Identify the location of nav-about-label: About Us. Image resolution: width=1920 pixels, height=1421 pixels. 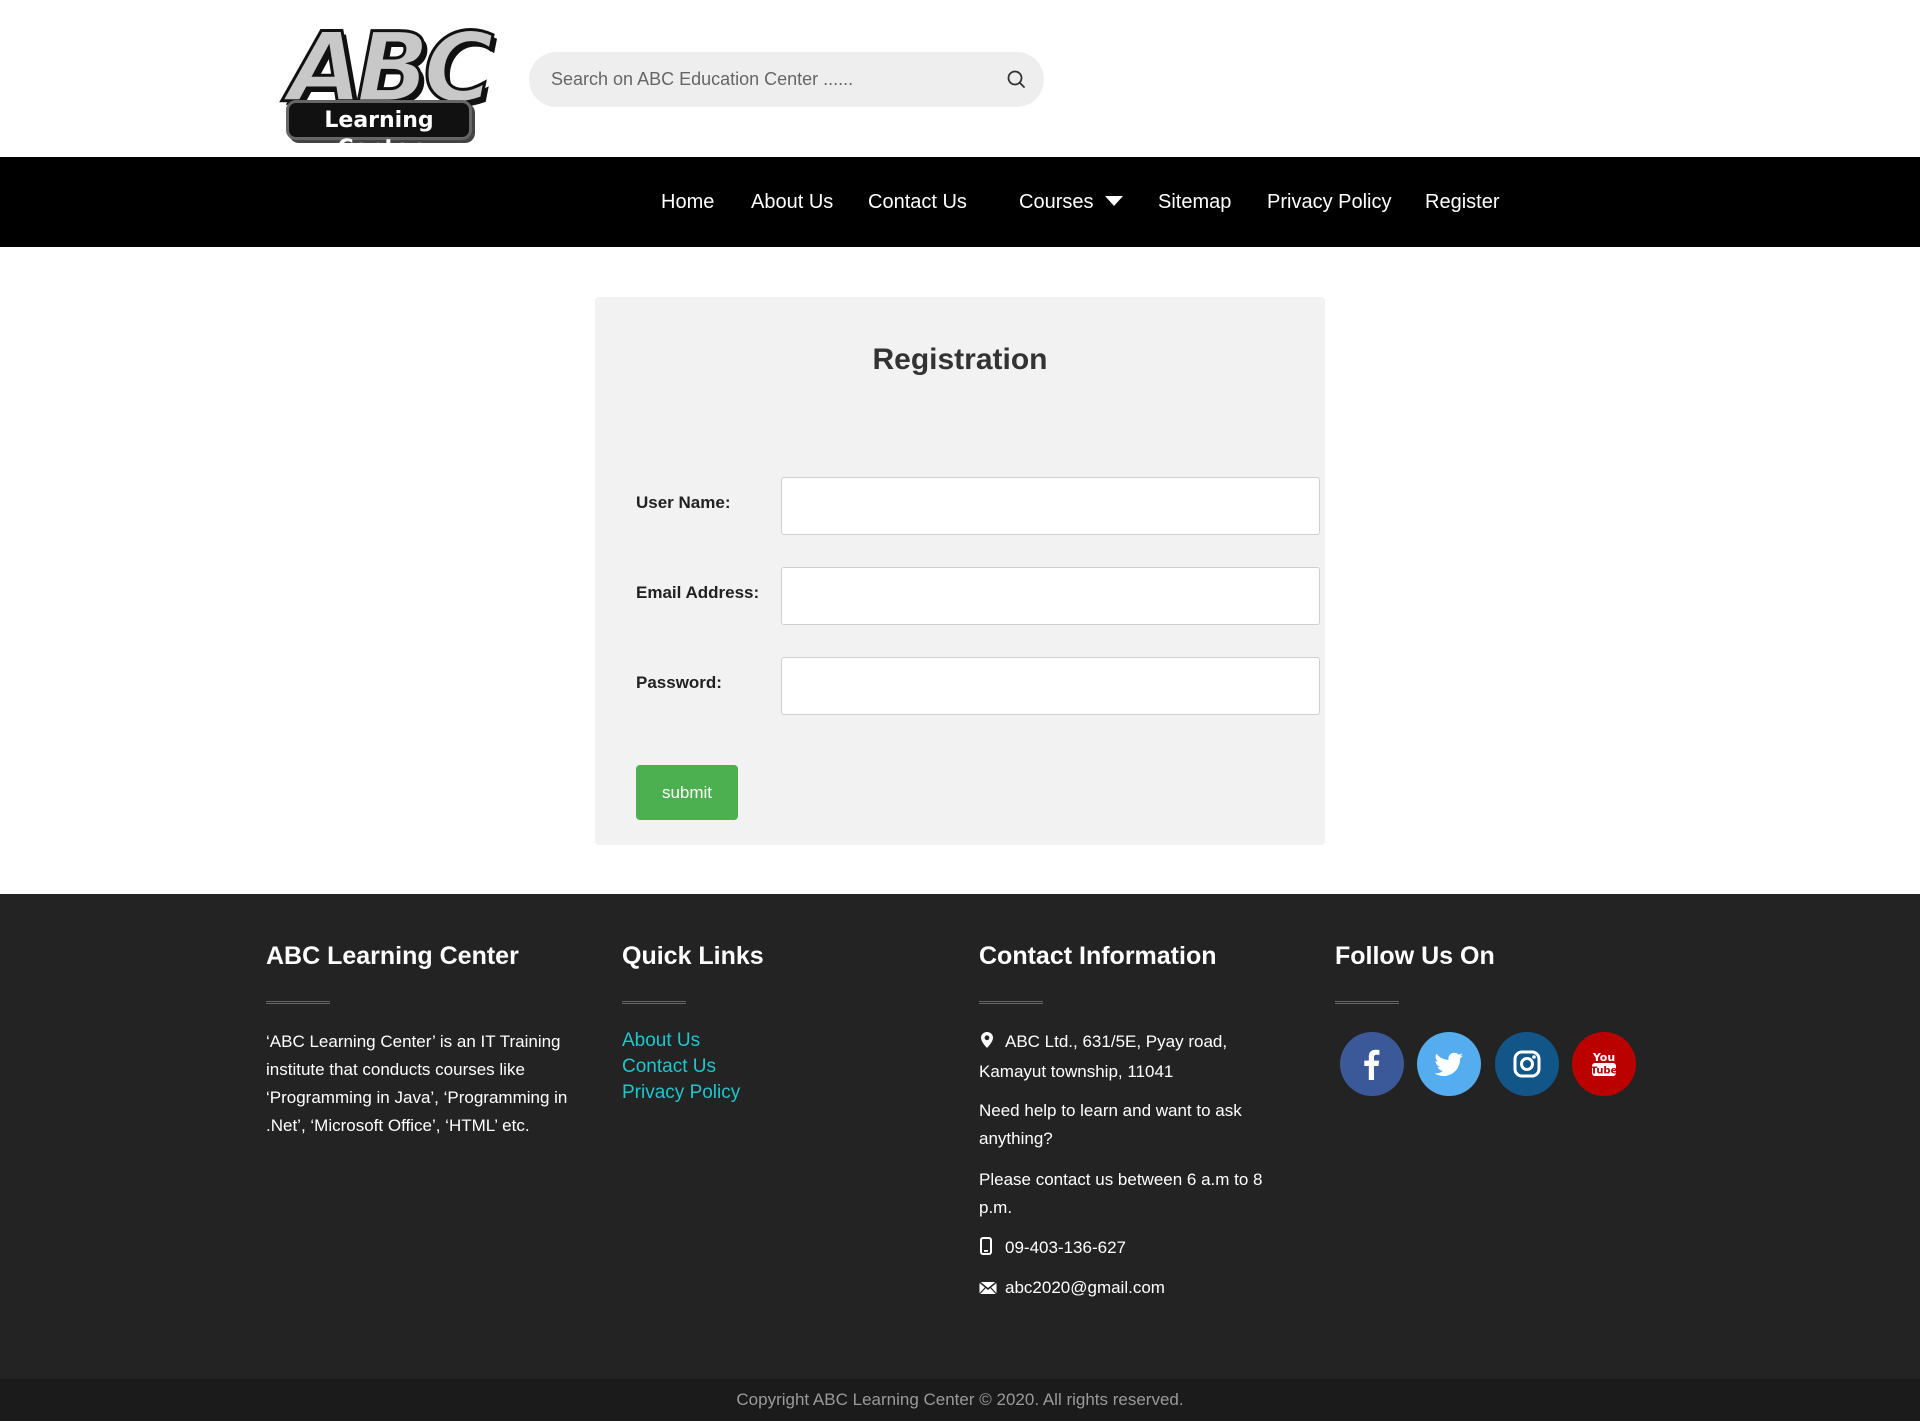
(792, 202).